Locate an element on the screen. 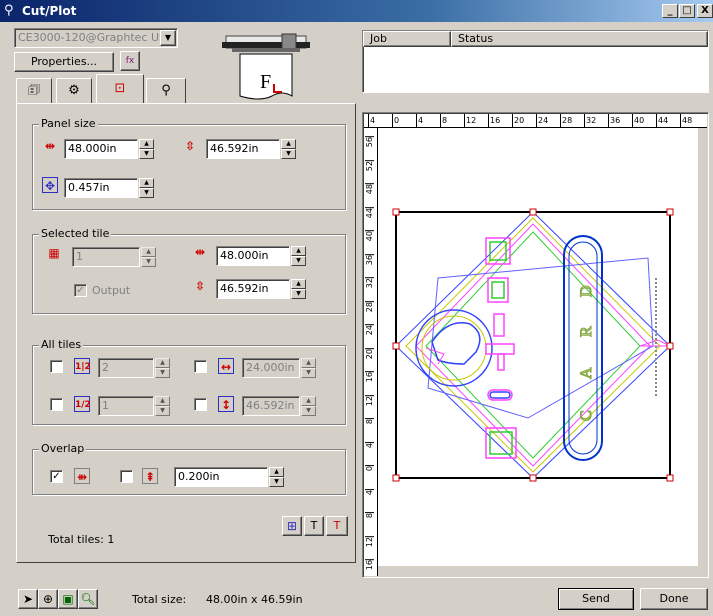 The height and width of the screenshot is (616, 713). job-column-header: Job is located at coordinates (407, 39).